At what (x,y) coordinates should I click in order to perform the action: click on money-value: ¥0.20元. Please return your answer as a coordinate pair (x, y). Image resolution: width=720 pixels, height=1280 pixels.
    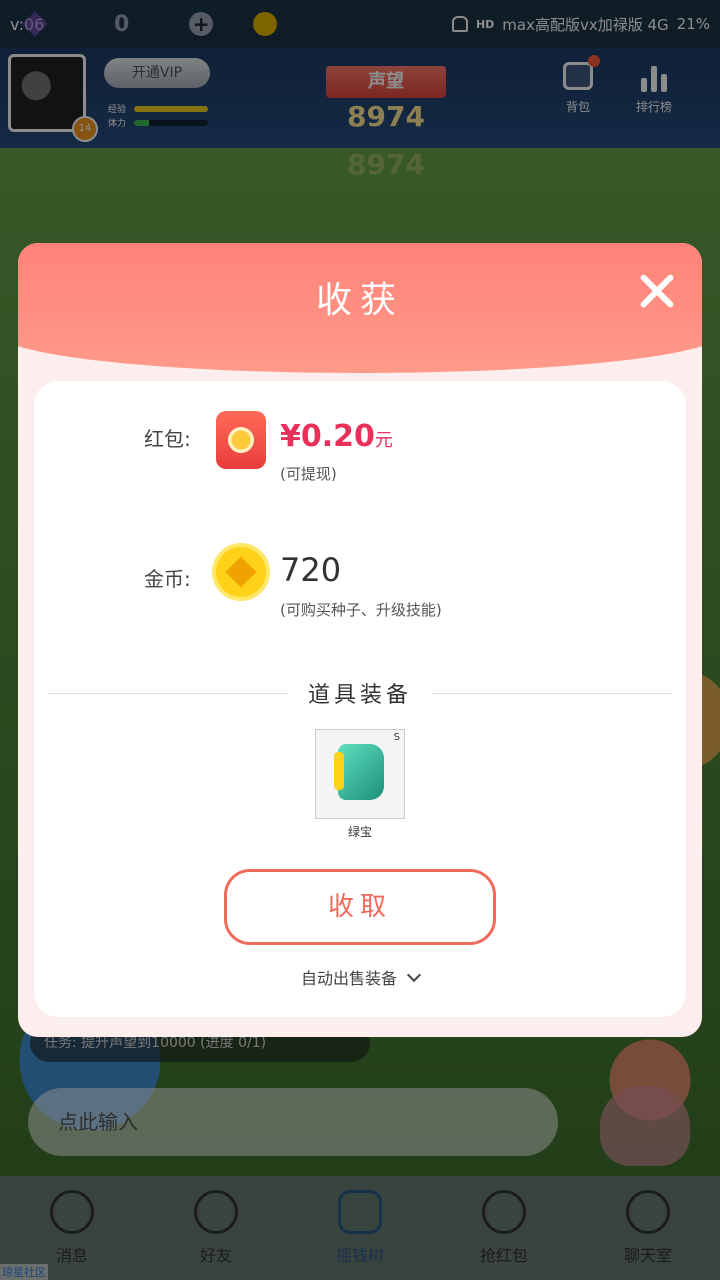
    Looking at the image, I should click on (336, 436).